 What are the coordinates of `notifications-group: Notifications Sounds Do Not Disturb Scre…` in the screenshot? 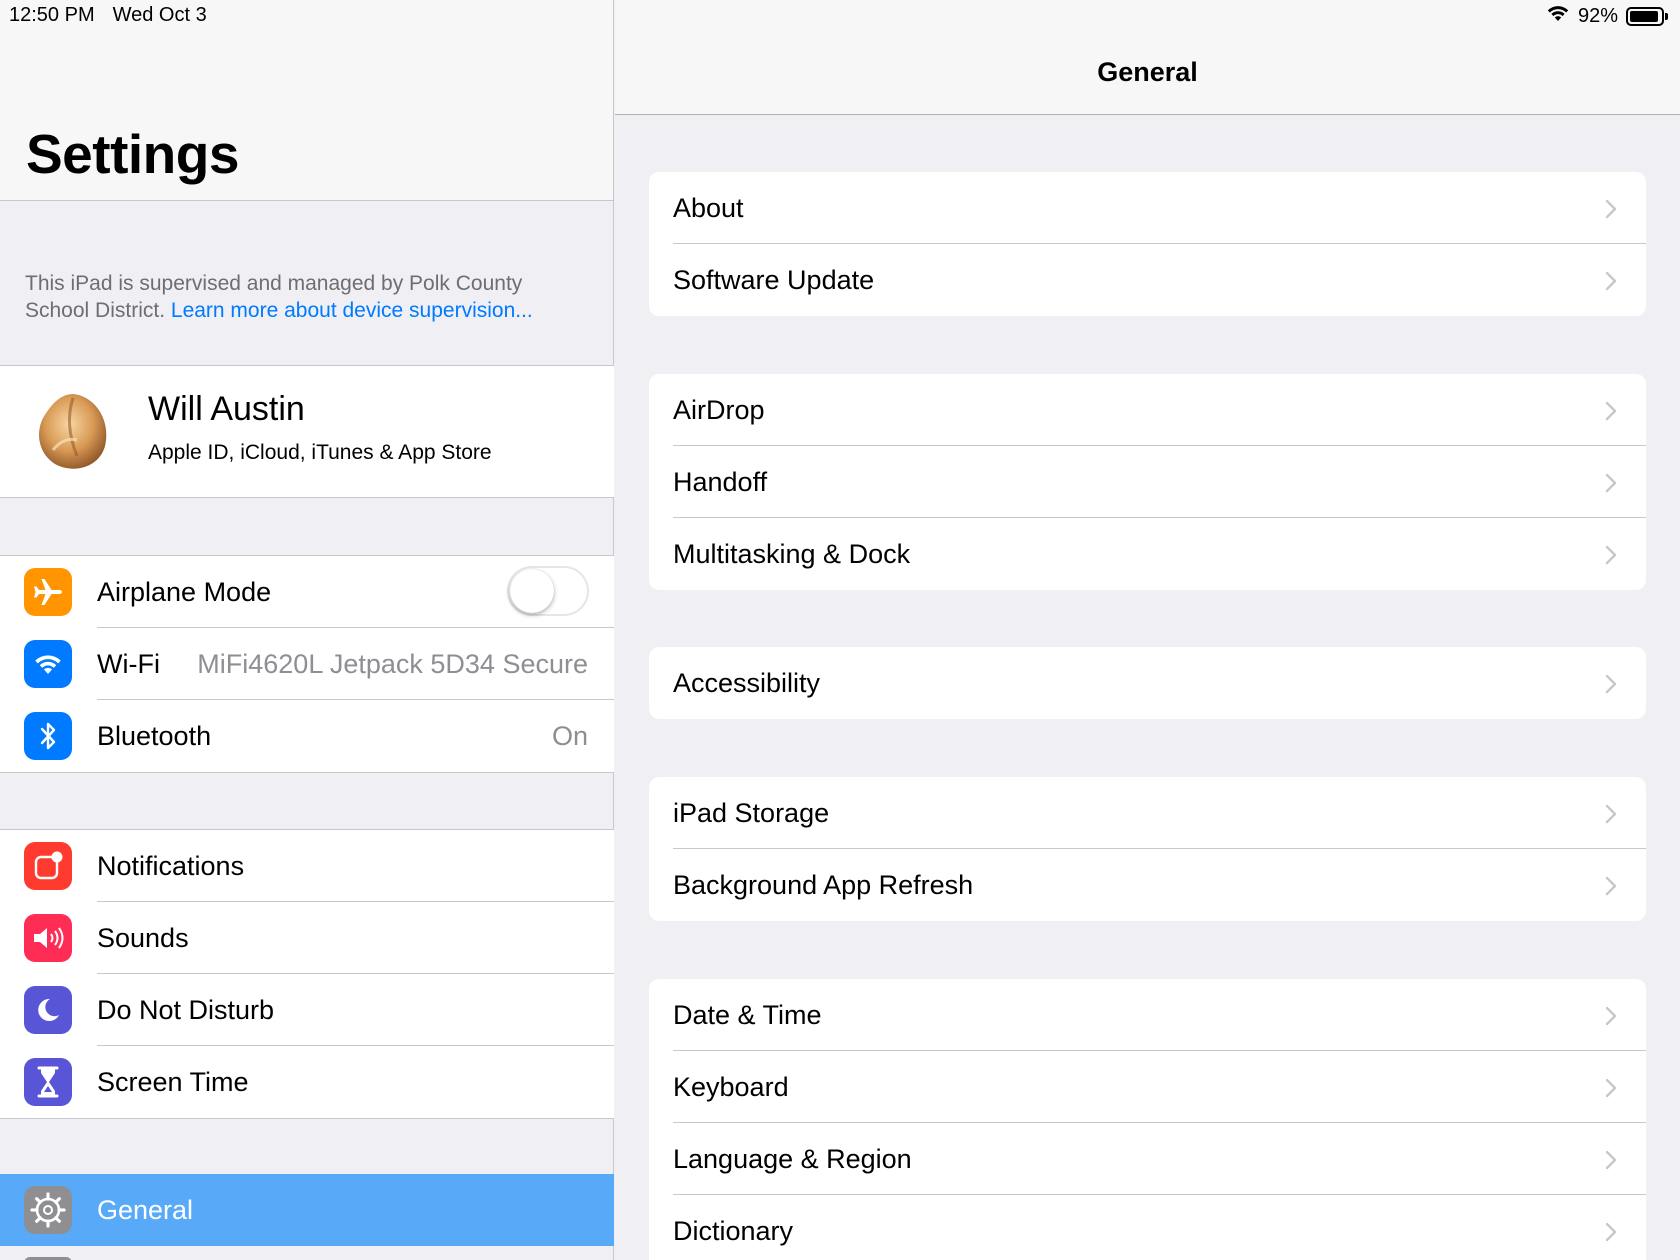 It's located at (307, 974).